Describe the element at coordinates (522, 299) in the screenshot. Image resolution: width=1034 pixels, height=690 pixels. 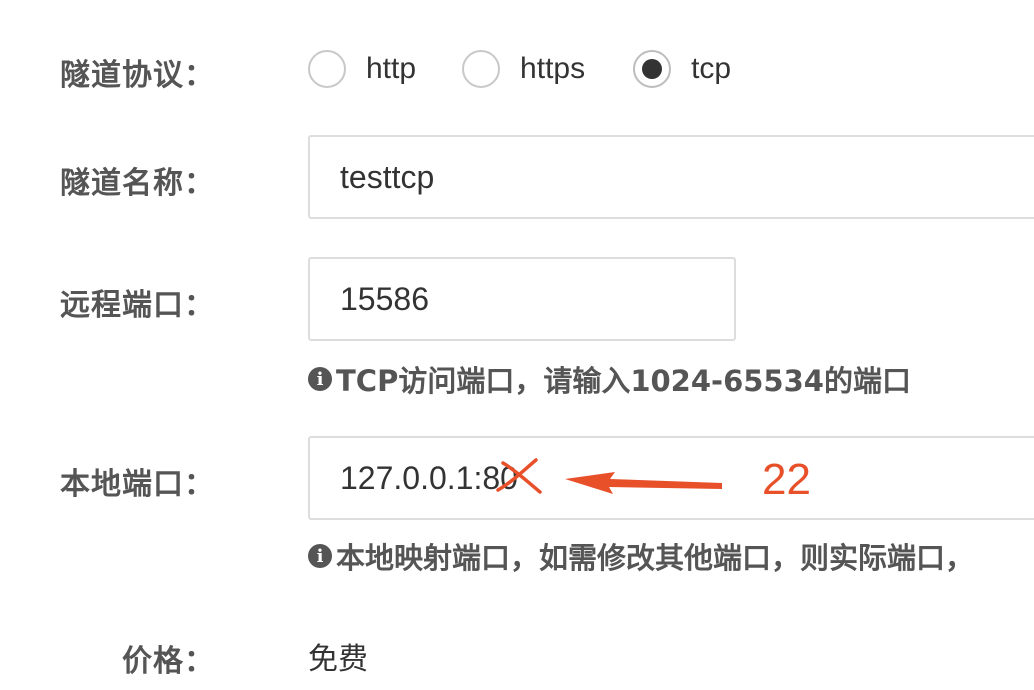
I see `remote-port-input: 15586` at that location.